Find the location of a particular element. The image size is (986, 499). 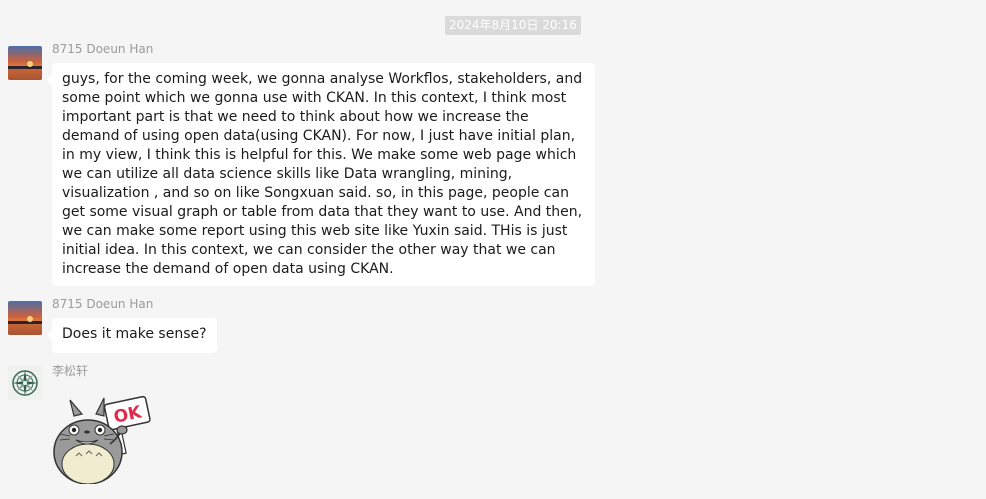

compass-avatar is located at coordinates (25, 383).